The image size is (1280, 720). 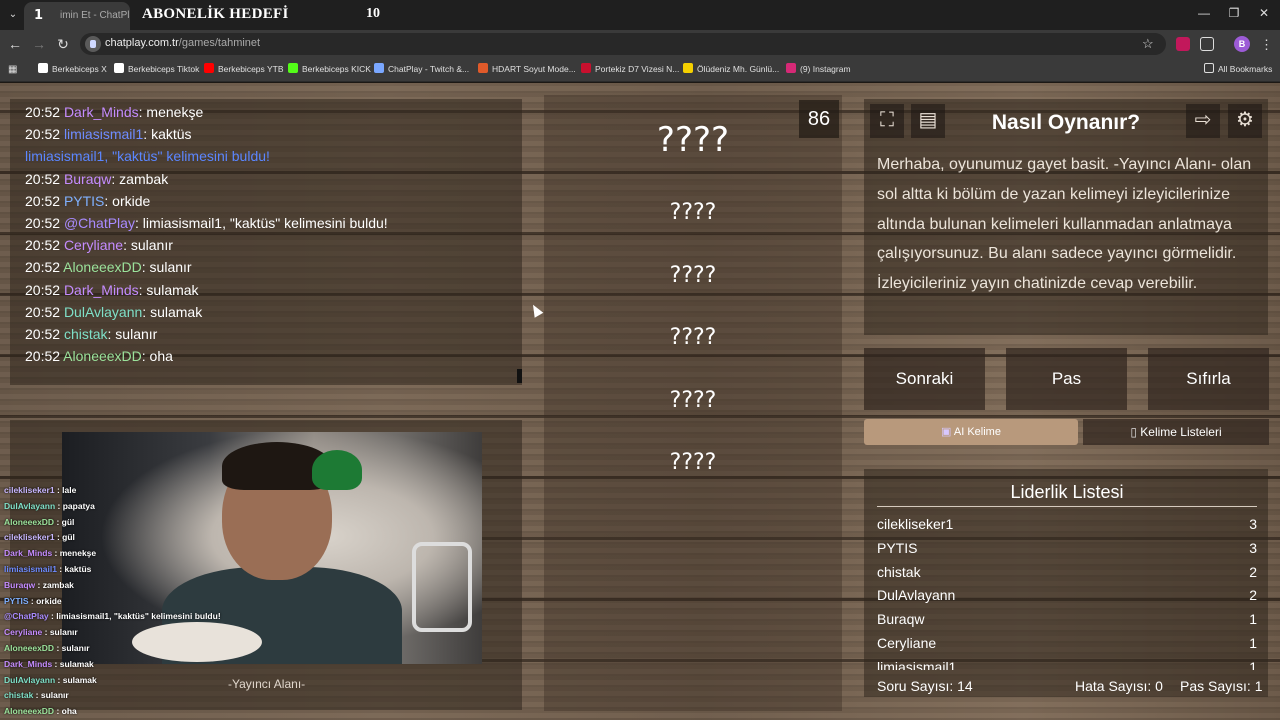 I want to click on chat-text: : zambak, so click(x=140, y=178).